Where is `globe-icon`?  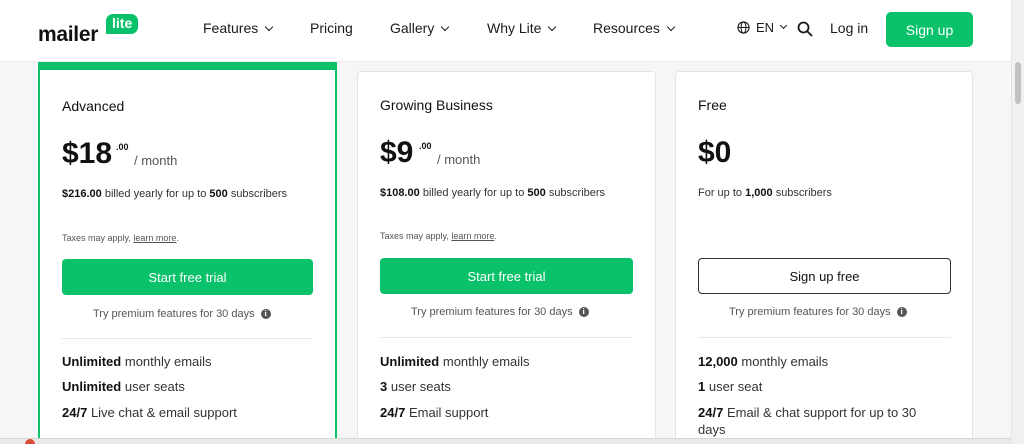
globe-icon is located at coordinates (743, 27).